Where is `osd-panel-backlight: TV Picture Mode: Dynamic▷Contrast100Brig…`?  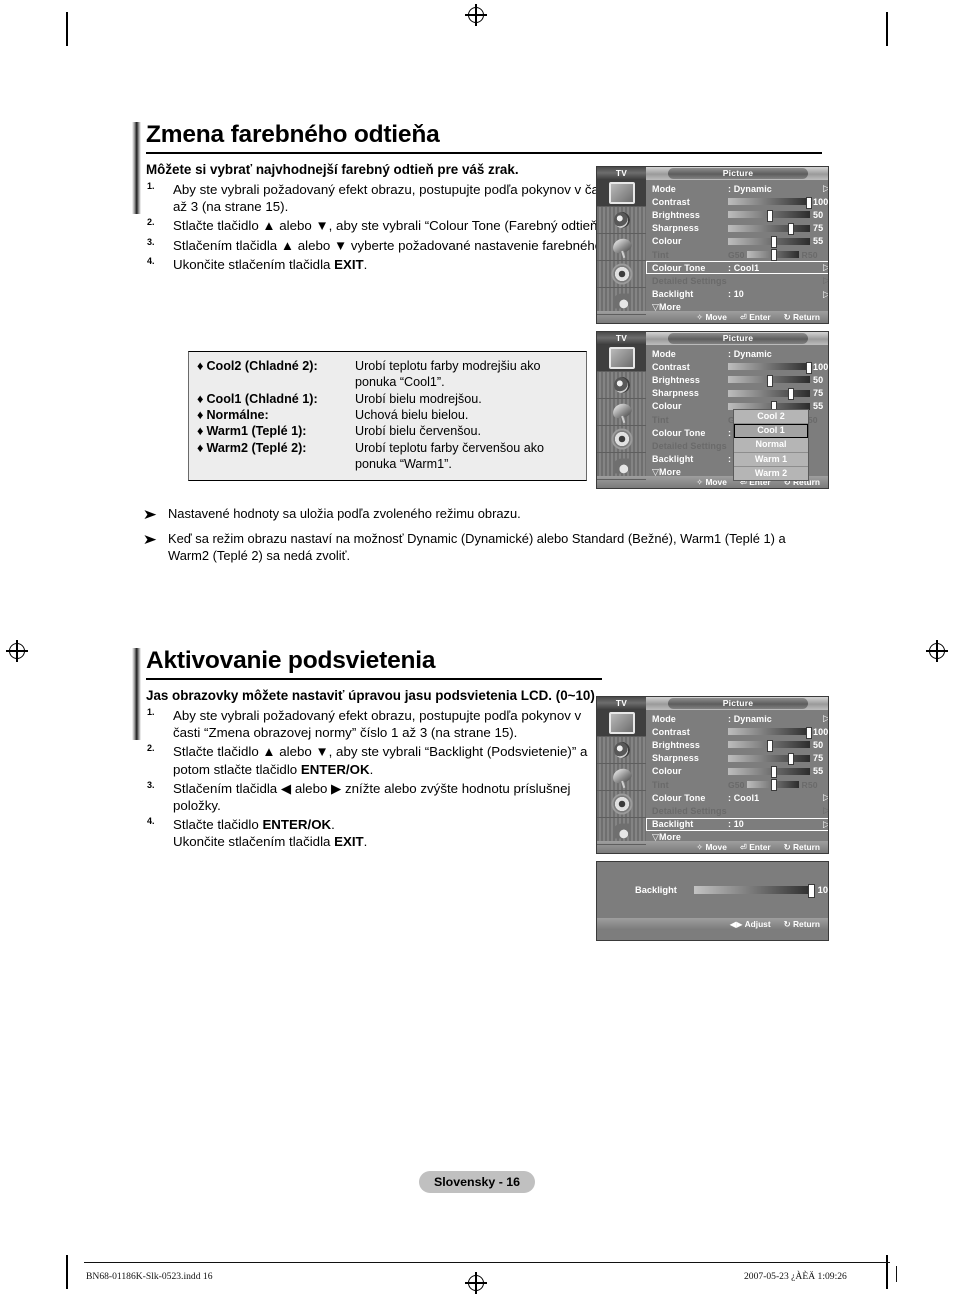 osd-panel-backlight: TV Picture Mode: Dynamic▷Contrast100Brig… is located at coordinates (712, 775).